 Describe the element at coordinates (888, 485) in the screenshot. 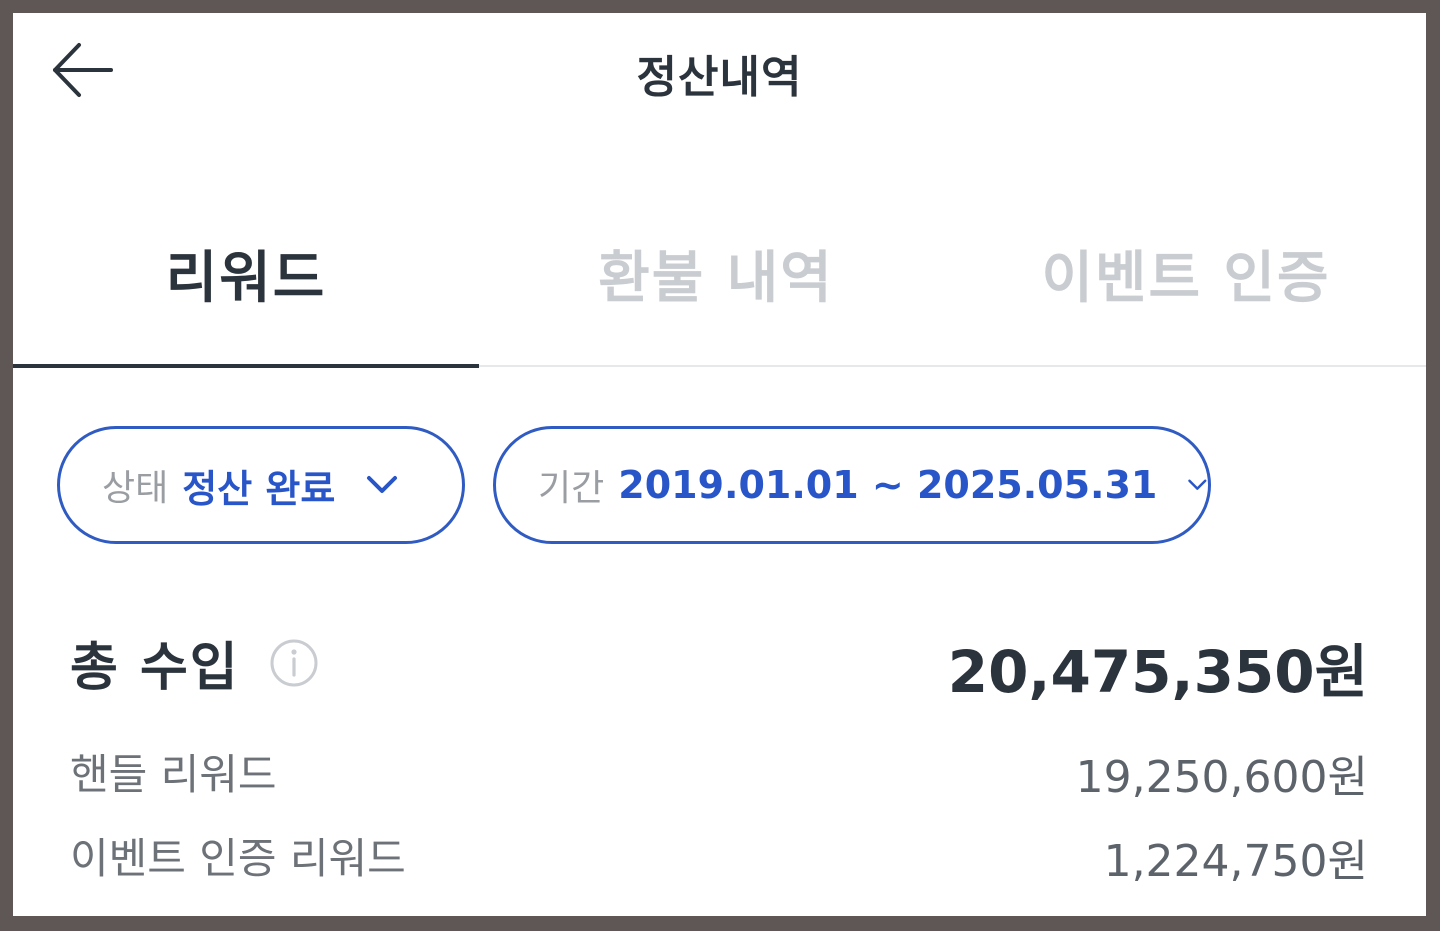

I see `period-filter-value: 2019.01.01 ~ 2025.05.31` at that location.